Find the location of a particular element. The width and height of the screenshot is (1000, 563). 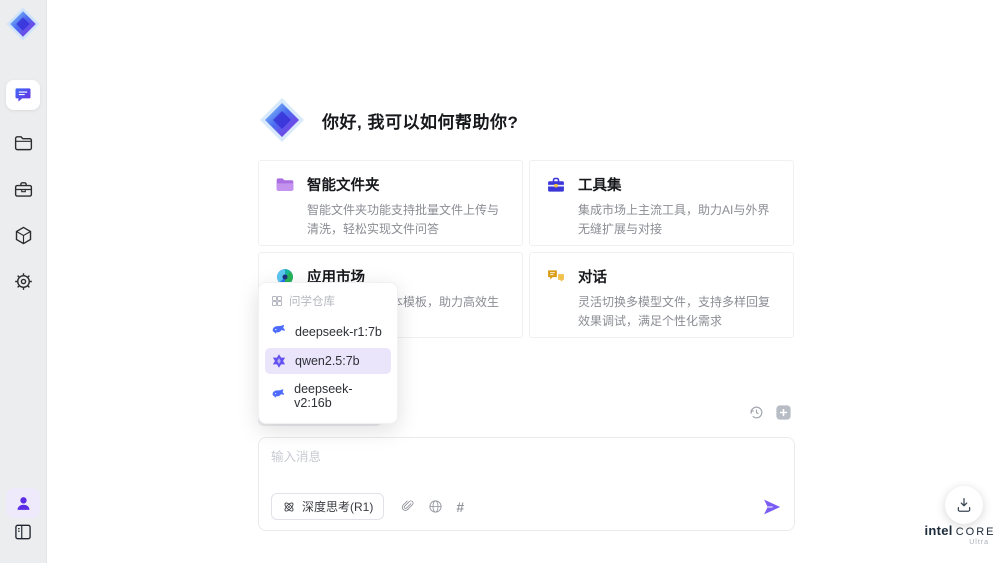

model-option-deepseek-v2: deepseek-v2:16b is located at coordinates (328, 396).